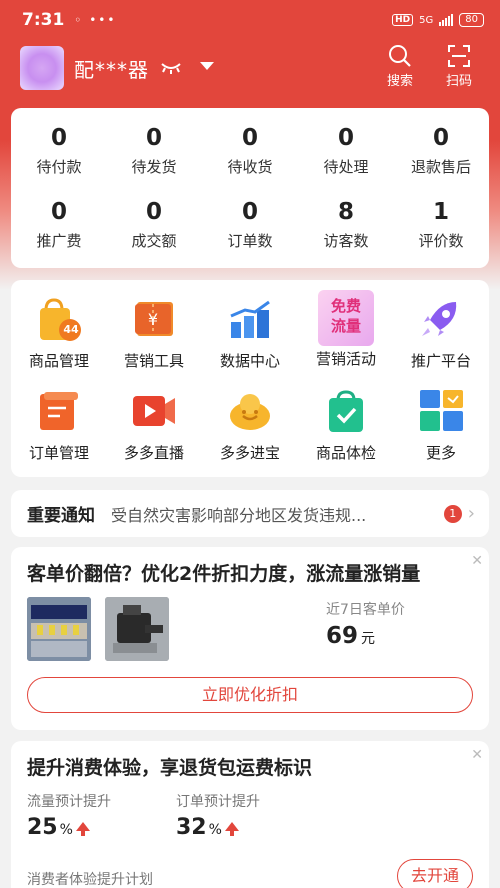  What do you see at coordinates (471, 513) in the screenshot?
I see `chevron-right-icon: ›` at bounding box center [471, 513].